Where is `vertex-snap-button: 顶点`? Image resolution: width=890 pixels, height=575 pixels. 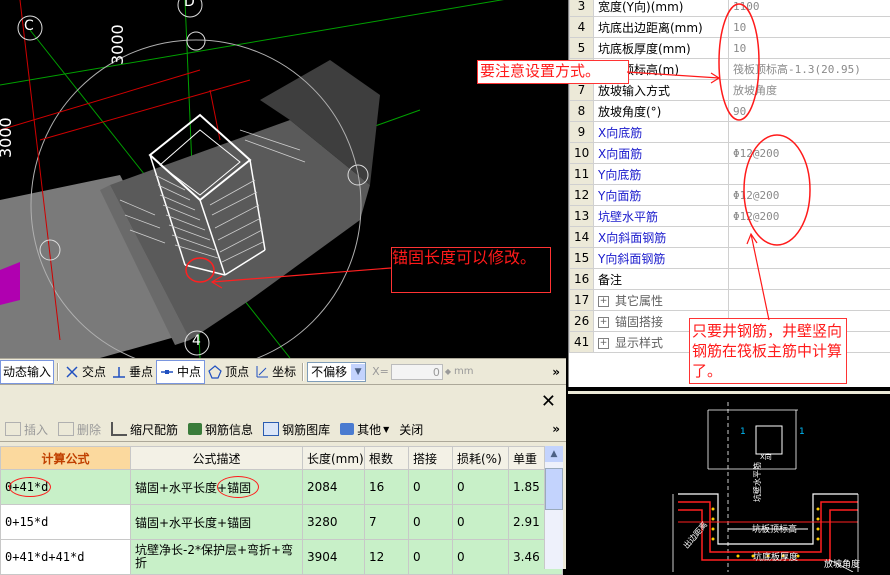 vertex-snap-button: 顶点 is located at coordinates (228, 372).